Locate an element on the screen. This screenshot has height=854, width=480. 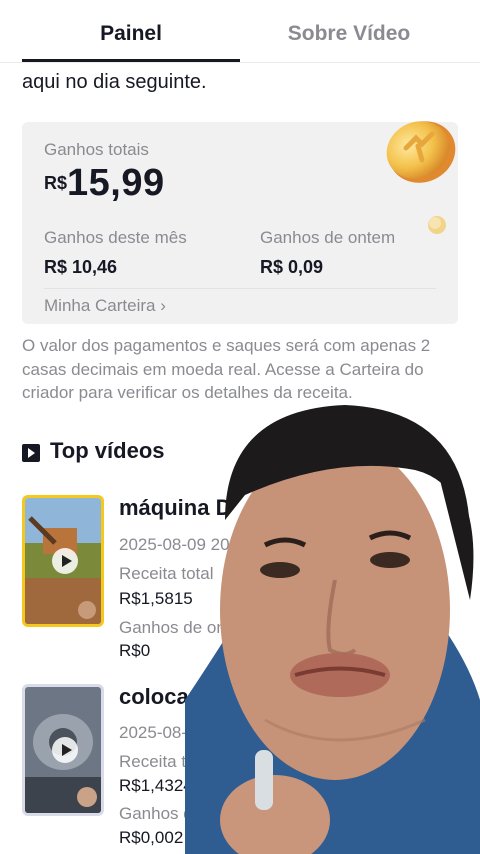
yesterday-earnings-value: R$0,002 is located at coordinates (151, 837).